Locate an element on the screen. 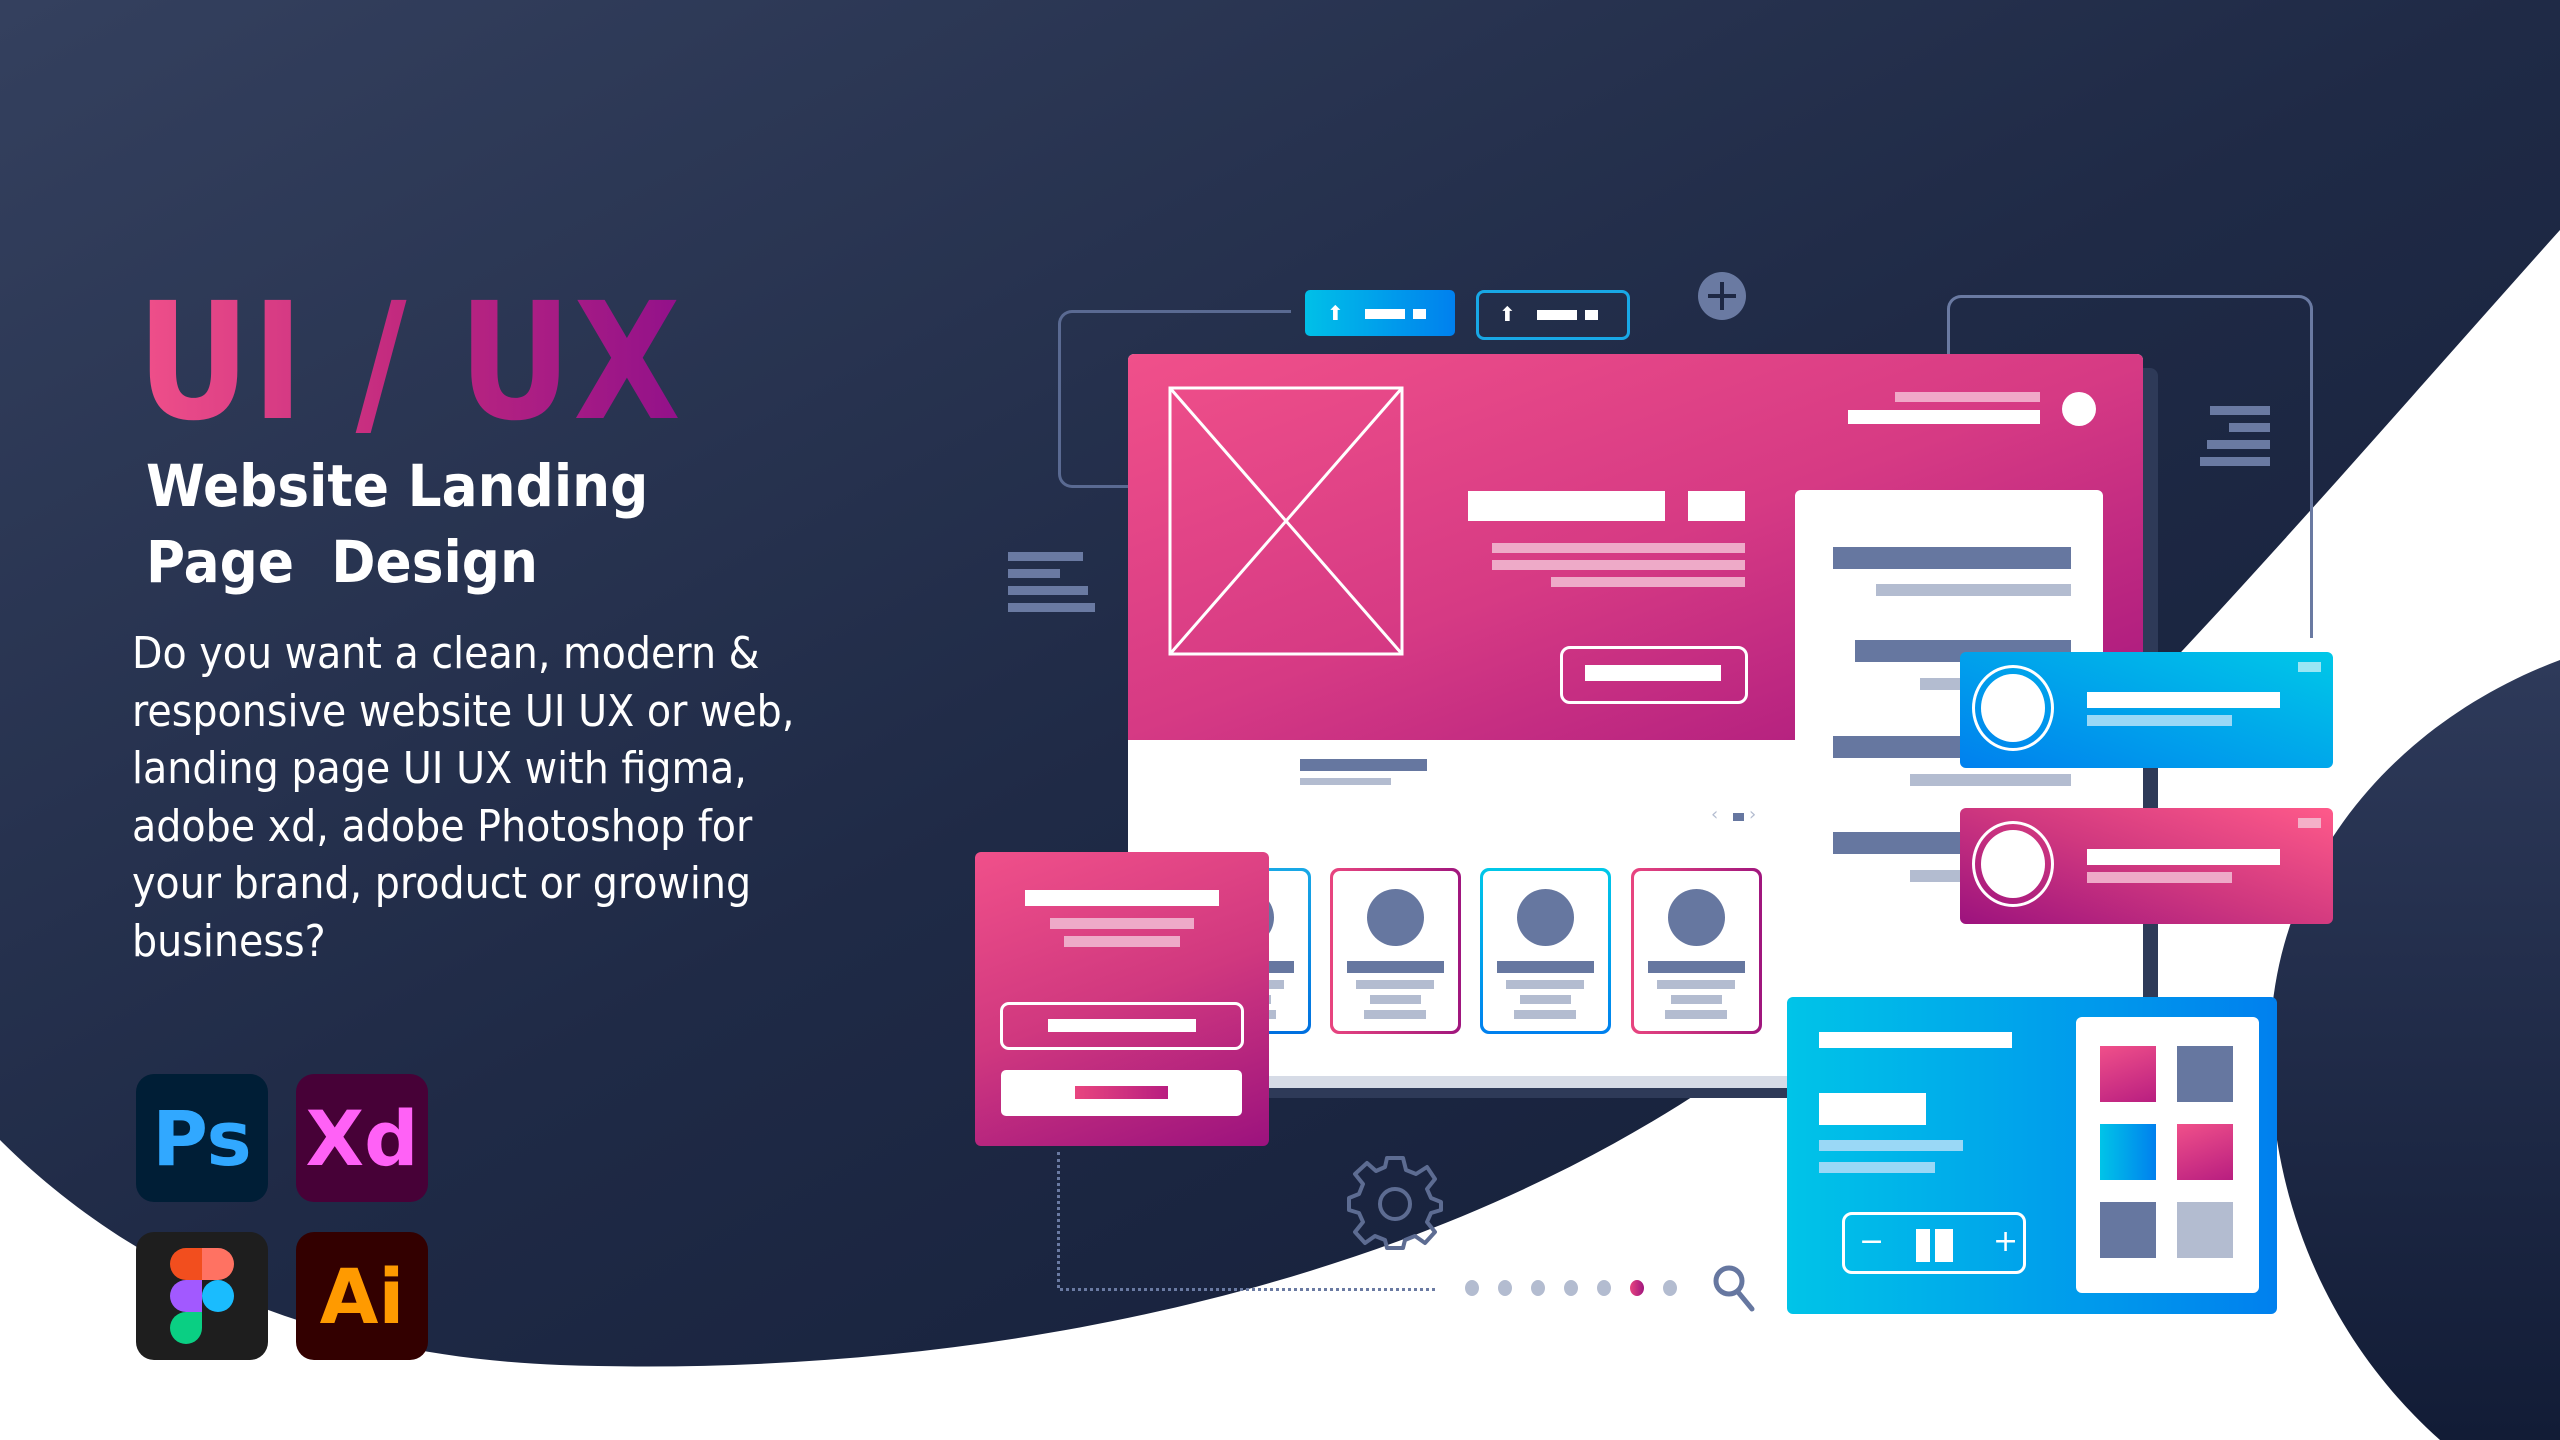 This screenshot has width=2560, height=1440. description-line: adobe xd, adobe Photoshop for is located at coordinates (442, 826).